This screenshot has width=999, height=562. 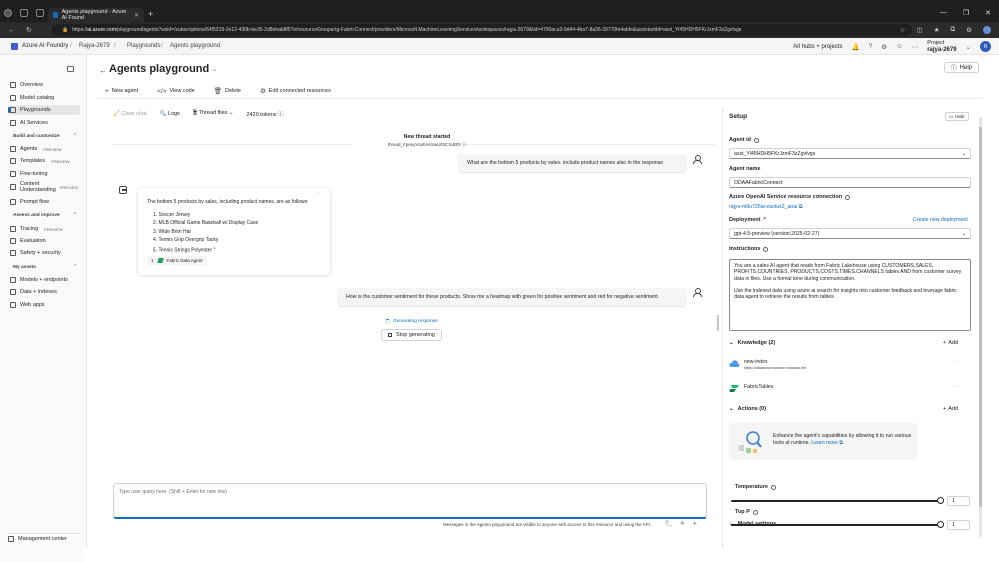 What do you see at coordinates (969, 30) in the screenshot?
I see `extensions-icon: ⚙` at bounding box center [969, 30].